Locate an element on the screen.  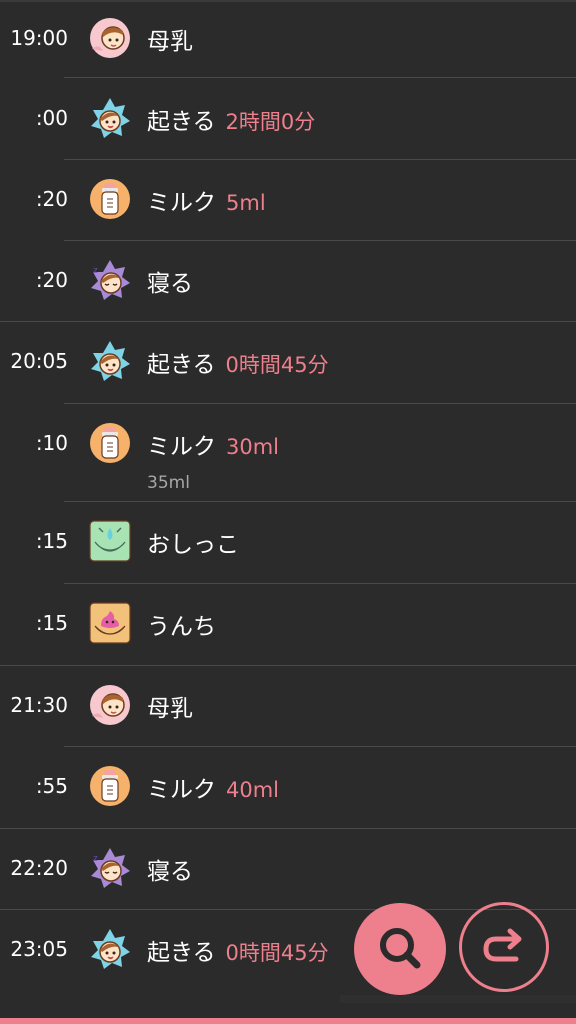
entry-detail: 40ml is located at coordinates (253, 790).